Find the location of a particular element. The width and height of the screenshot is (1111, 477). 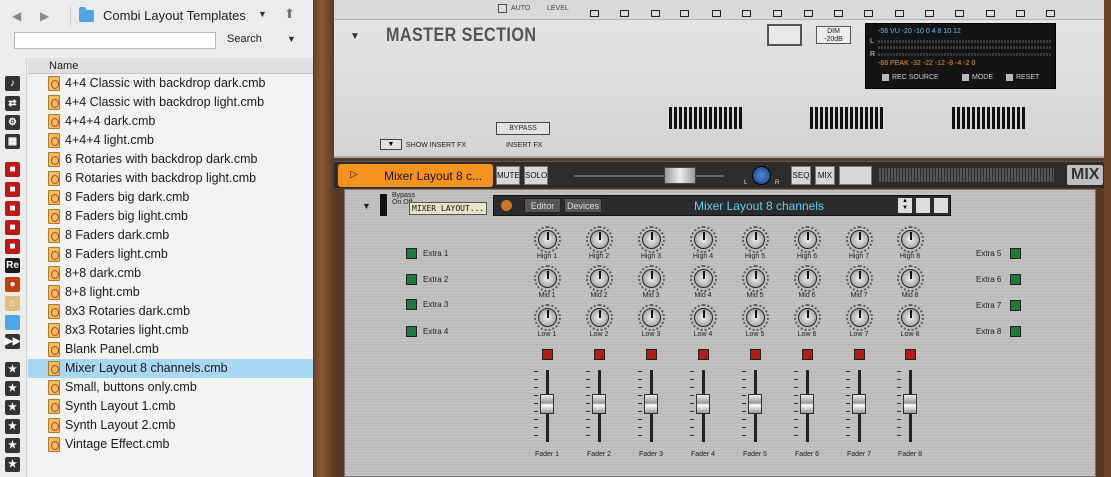

mix-button: MIX is located at coordinates (825, 175).